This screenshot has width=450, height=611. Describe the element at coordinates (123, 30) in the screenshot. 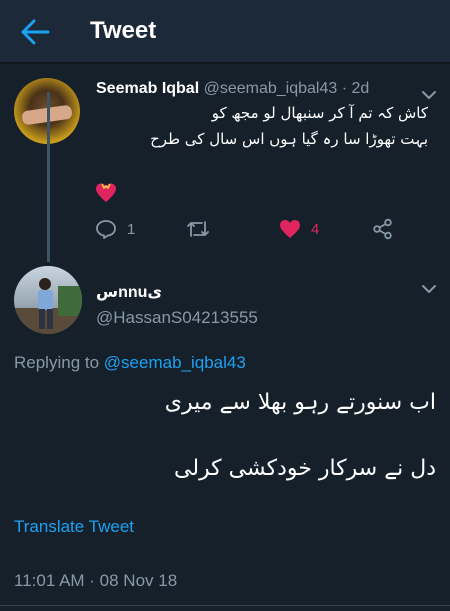

I see `page-title: Tweet` at that location.